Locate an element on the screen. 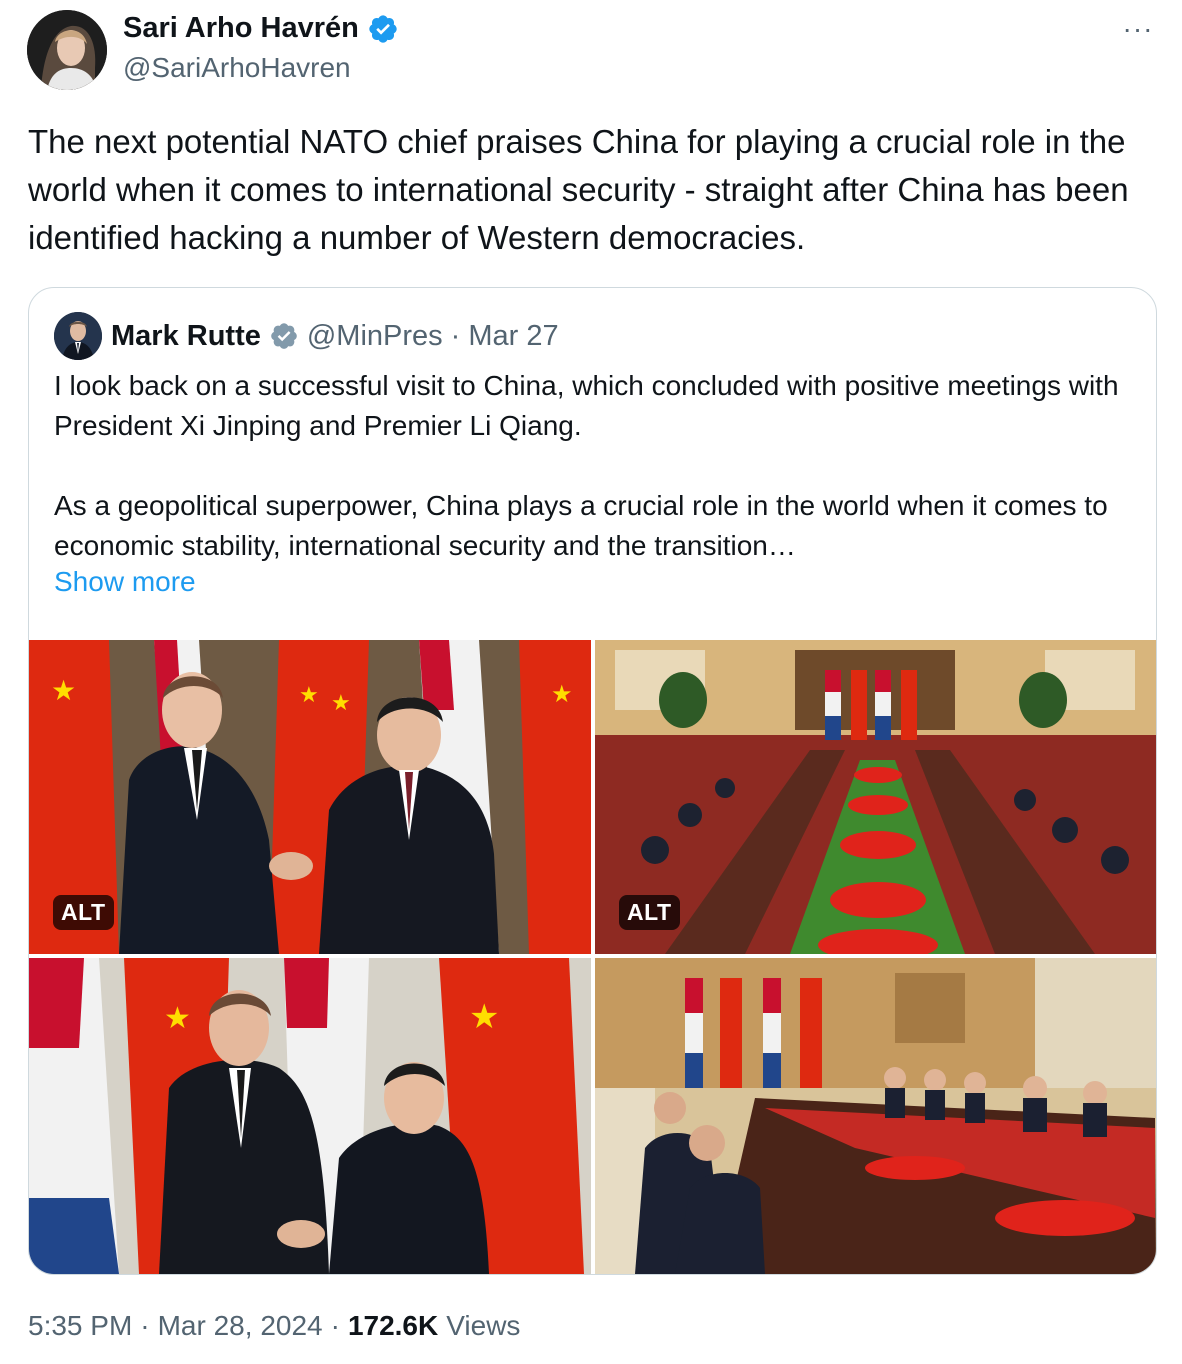 This screenshot has width=1182, height=1364. more-dots-icon: ··· is located at coordinates (1138, 32).